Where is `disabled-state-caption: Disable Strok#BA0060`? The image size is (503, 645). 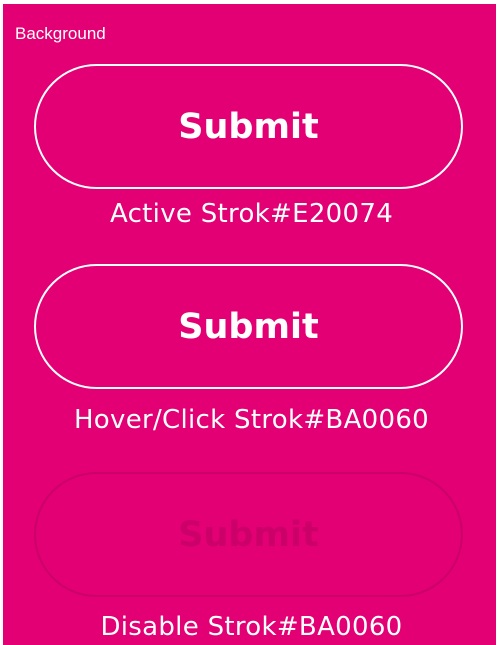
disabled-state-caption: Disable Strok#BA0060 is located at coordinates (251, 627).